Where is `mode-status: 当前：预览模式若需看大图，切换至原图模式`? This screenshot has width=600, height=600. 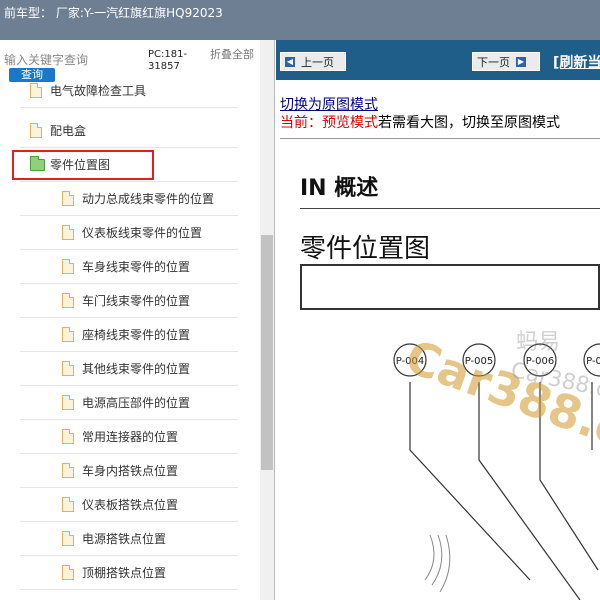
mode-status: 当前：预览模式若需看大图，切换至原图模式 is located at coordinates (420, 122).